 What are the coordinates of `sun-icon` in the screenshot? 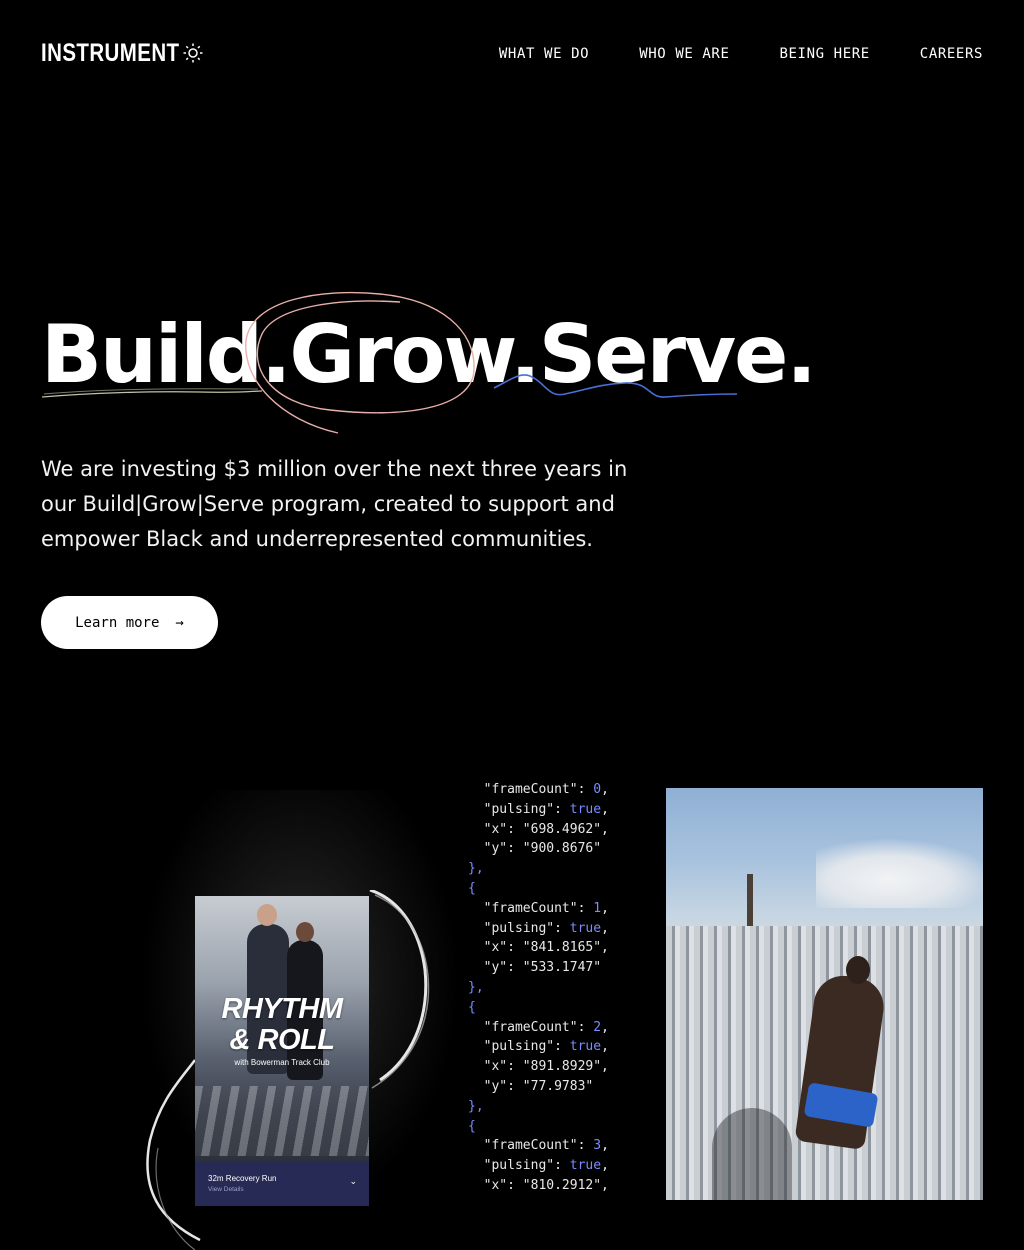 It's located at (193, 53).